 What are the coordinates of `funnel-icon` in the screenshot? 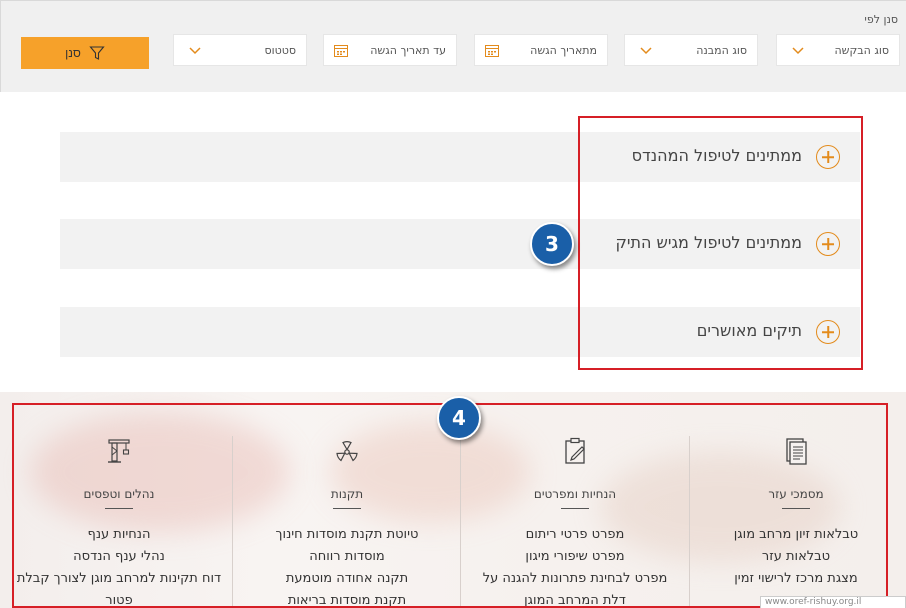 It's located at (97, 53).